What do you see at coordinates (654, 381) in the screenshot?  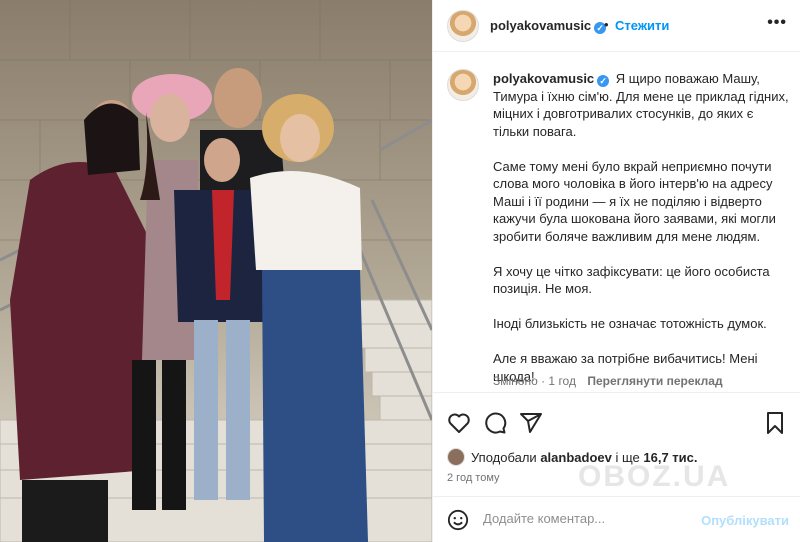 I see `see-translation-link: Переглянути переклад` at bounding box center [654, 381].